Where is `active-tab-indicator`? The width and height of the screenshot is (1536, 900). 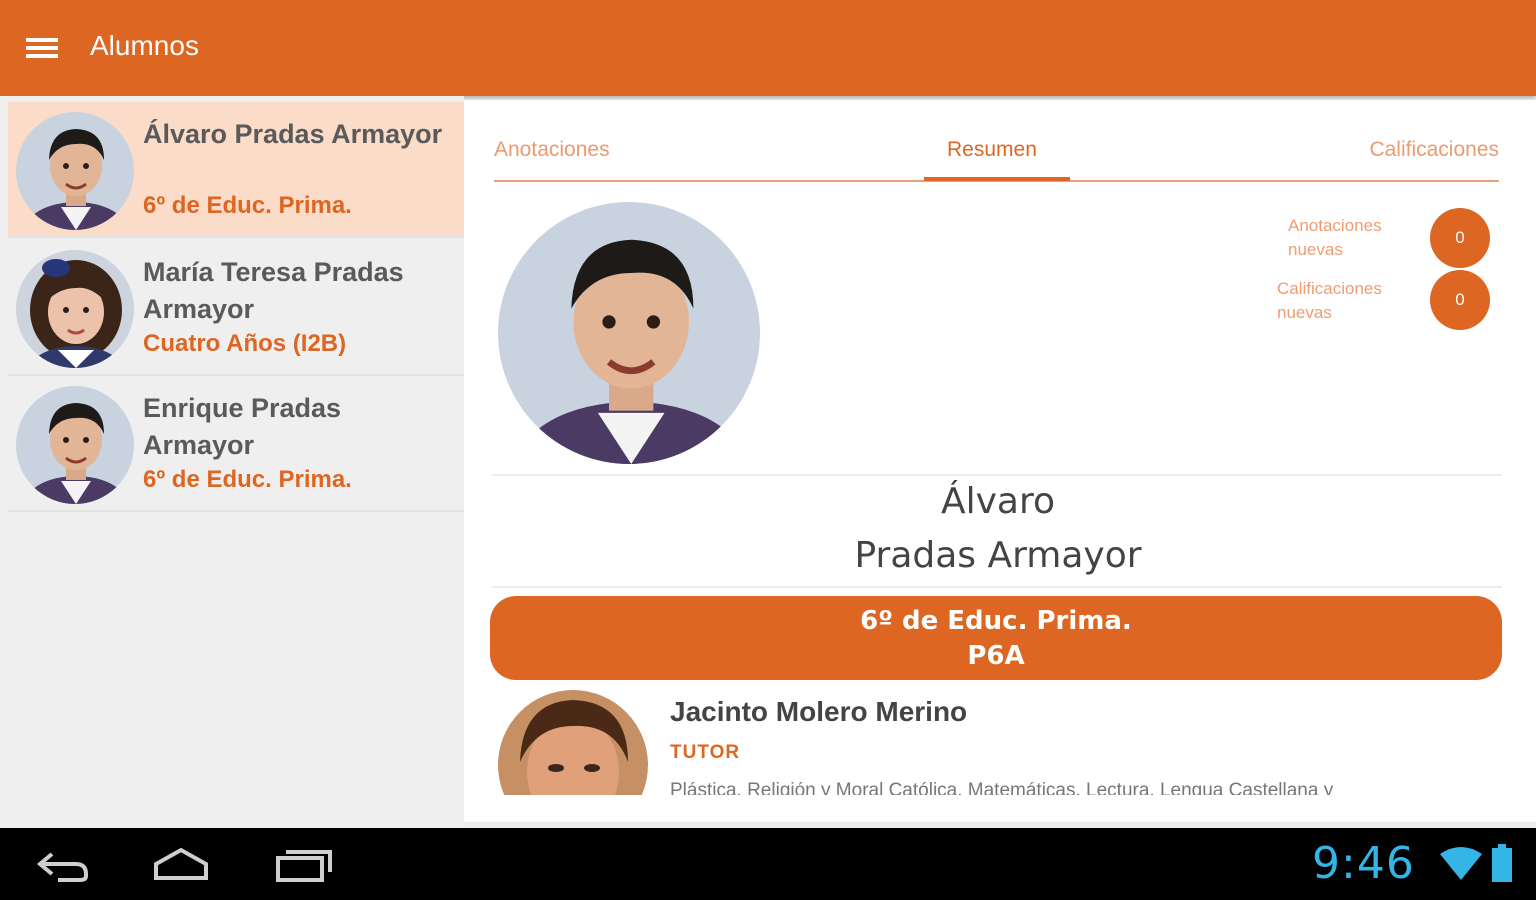 active-tab-indicator is located at coordinates (997, 179).